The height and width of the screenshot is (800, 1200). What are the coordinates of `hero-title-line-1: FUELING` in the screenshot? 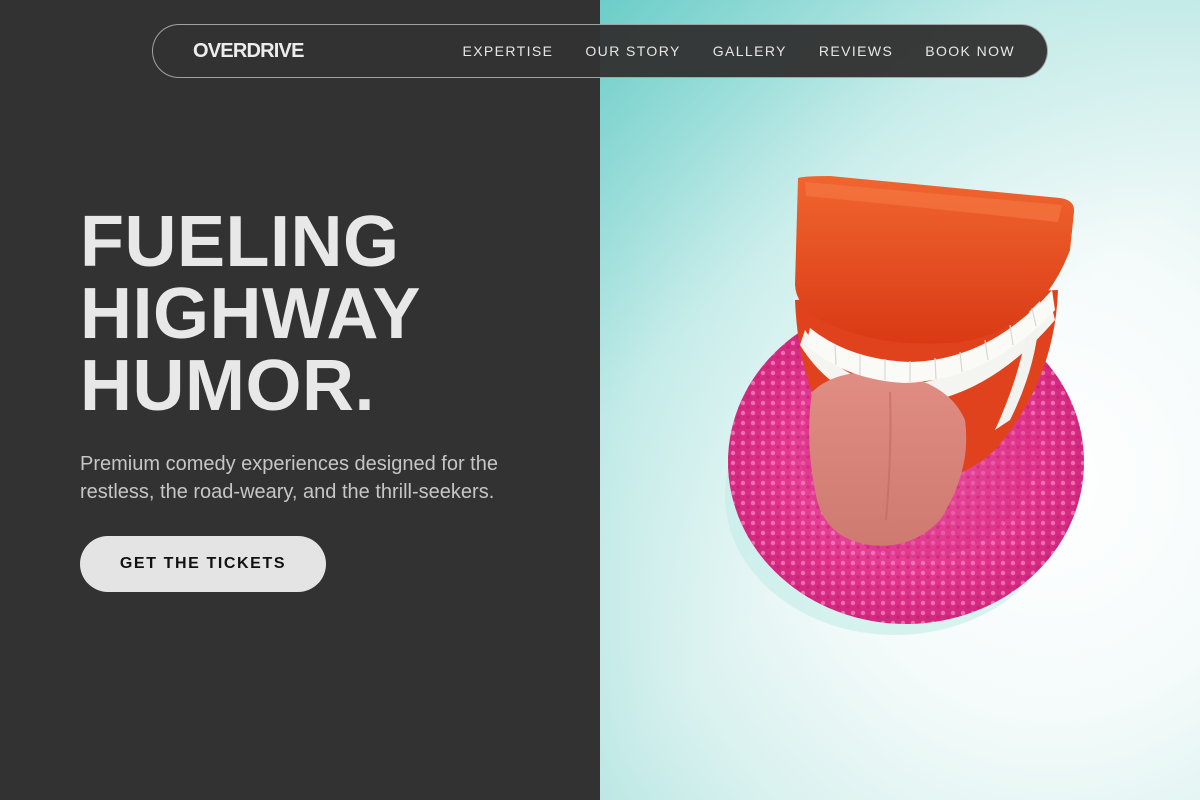 It's located at (240, 242).